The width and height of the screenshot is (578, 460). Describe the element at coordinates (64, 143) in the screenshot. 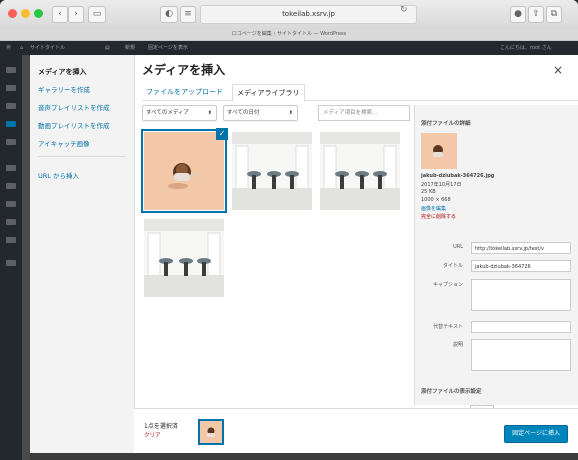

I see `nav-featured-image: アイキャッチ画像` at that location.